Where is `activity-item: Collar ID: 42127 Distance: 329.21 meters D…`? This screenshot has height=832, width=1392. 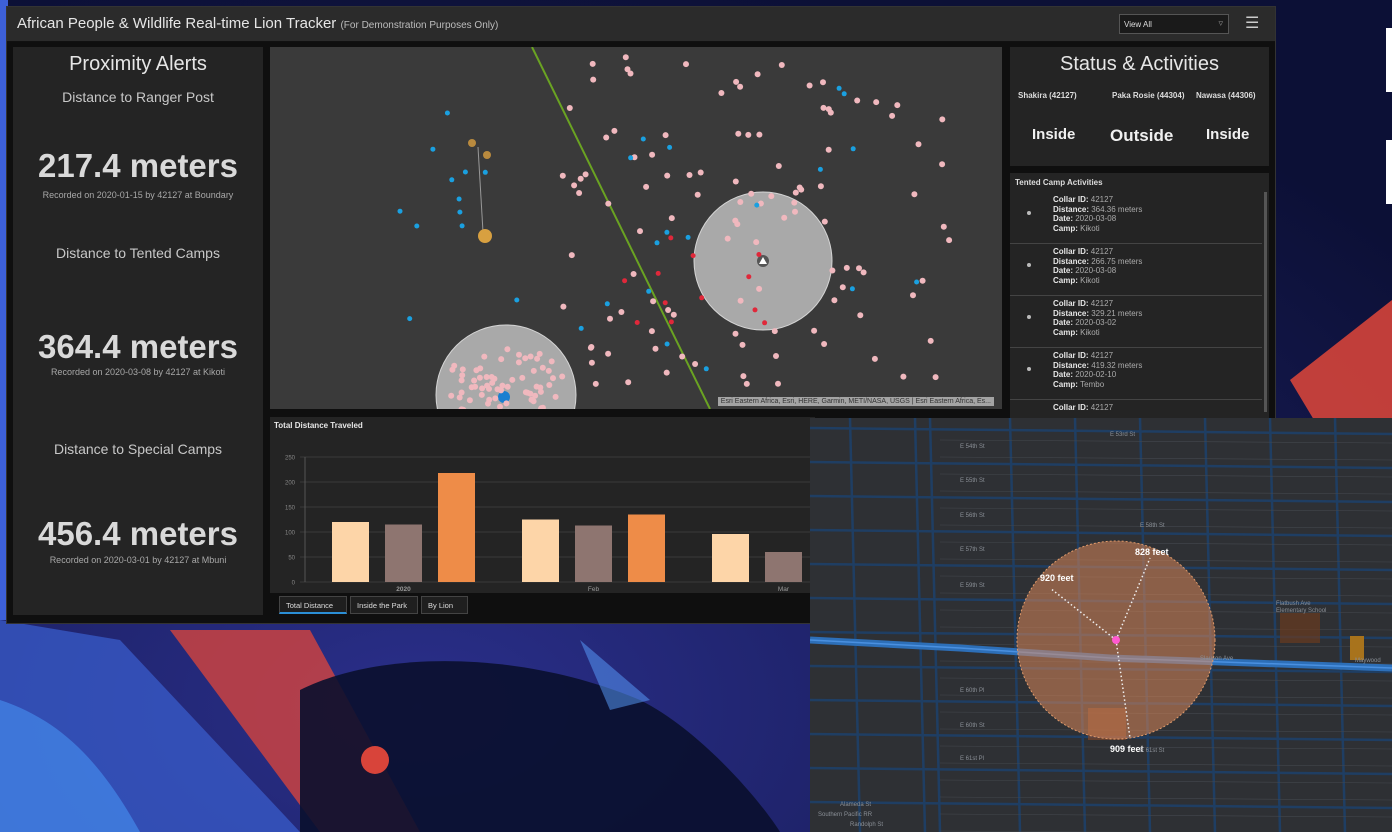 activity-item: Collar ID: 42127 Distance: 329.21 meters D… is located at coordinates (1136, 322).